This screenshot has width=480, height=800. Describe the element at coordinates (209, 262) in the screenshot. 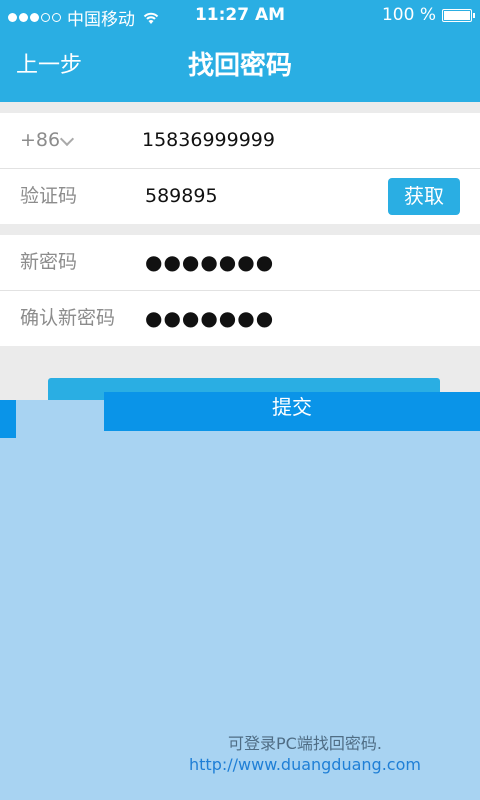

I see `new-password-input: ●●●●●●●` at that location.